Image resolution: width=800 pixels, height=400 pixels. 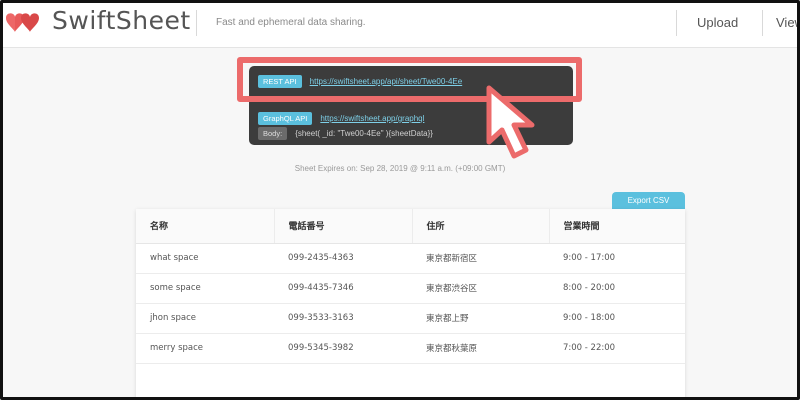 I want to click on cell-hours: 9:00 - 17:00, so click(x=617, y=258).